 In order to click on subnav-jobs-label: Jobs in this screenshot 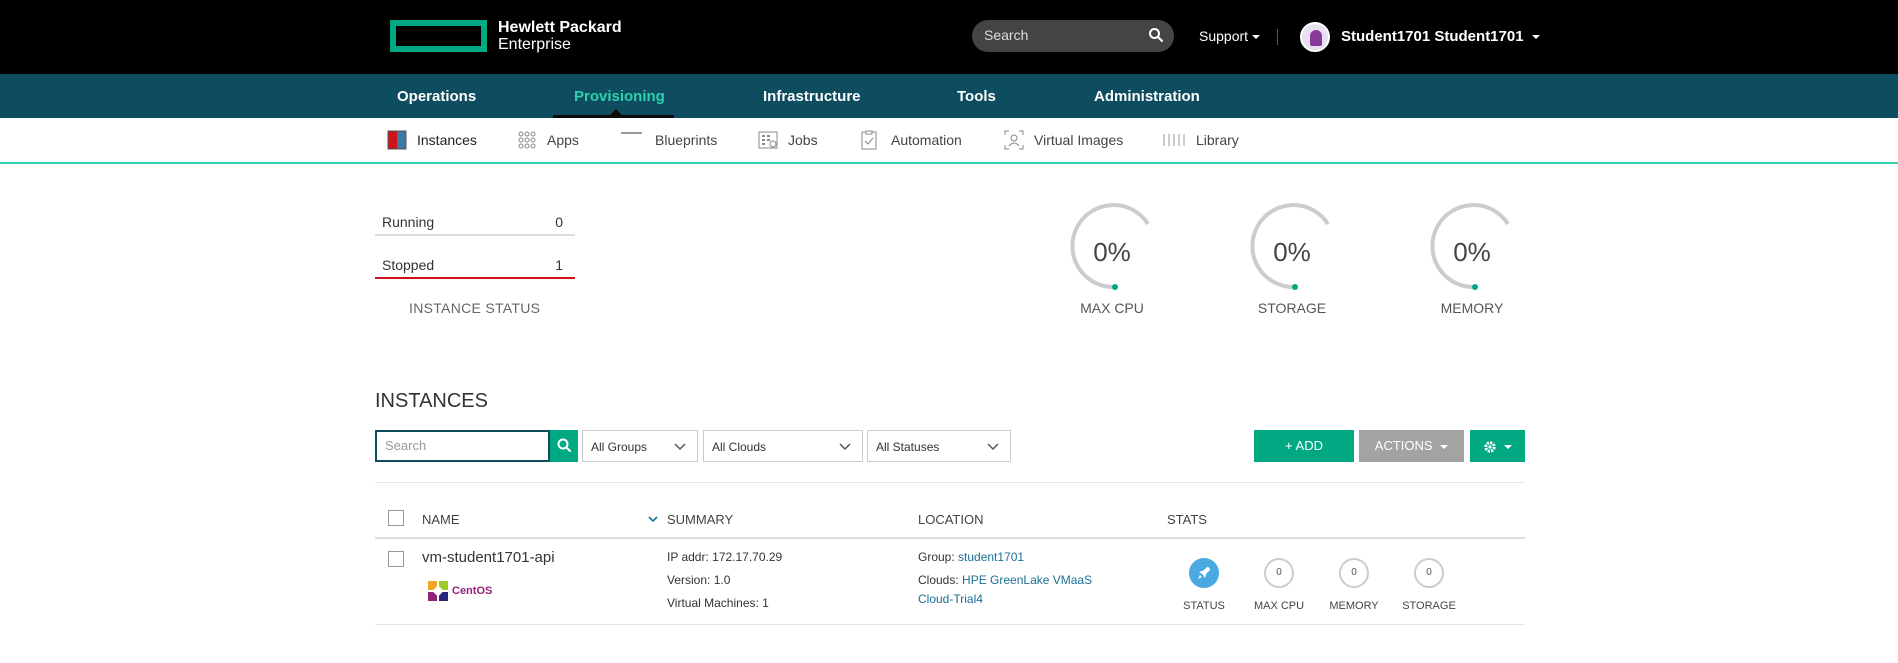, I will do `click(803, 140)`.